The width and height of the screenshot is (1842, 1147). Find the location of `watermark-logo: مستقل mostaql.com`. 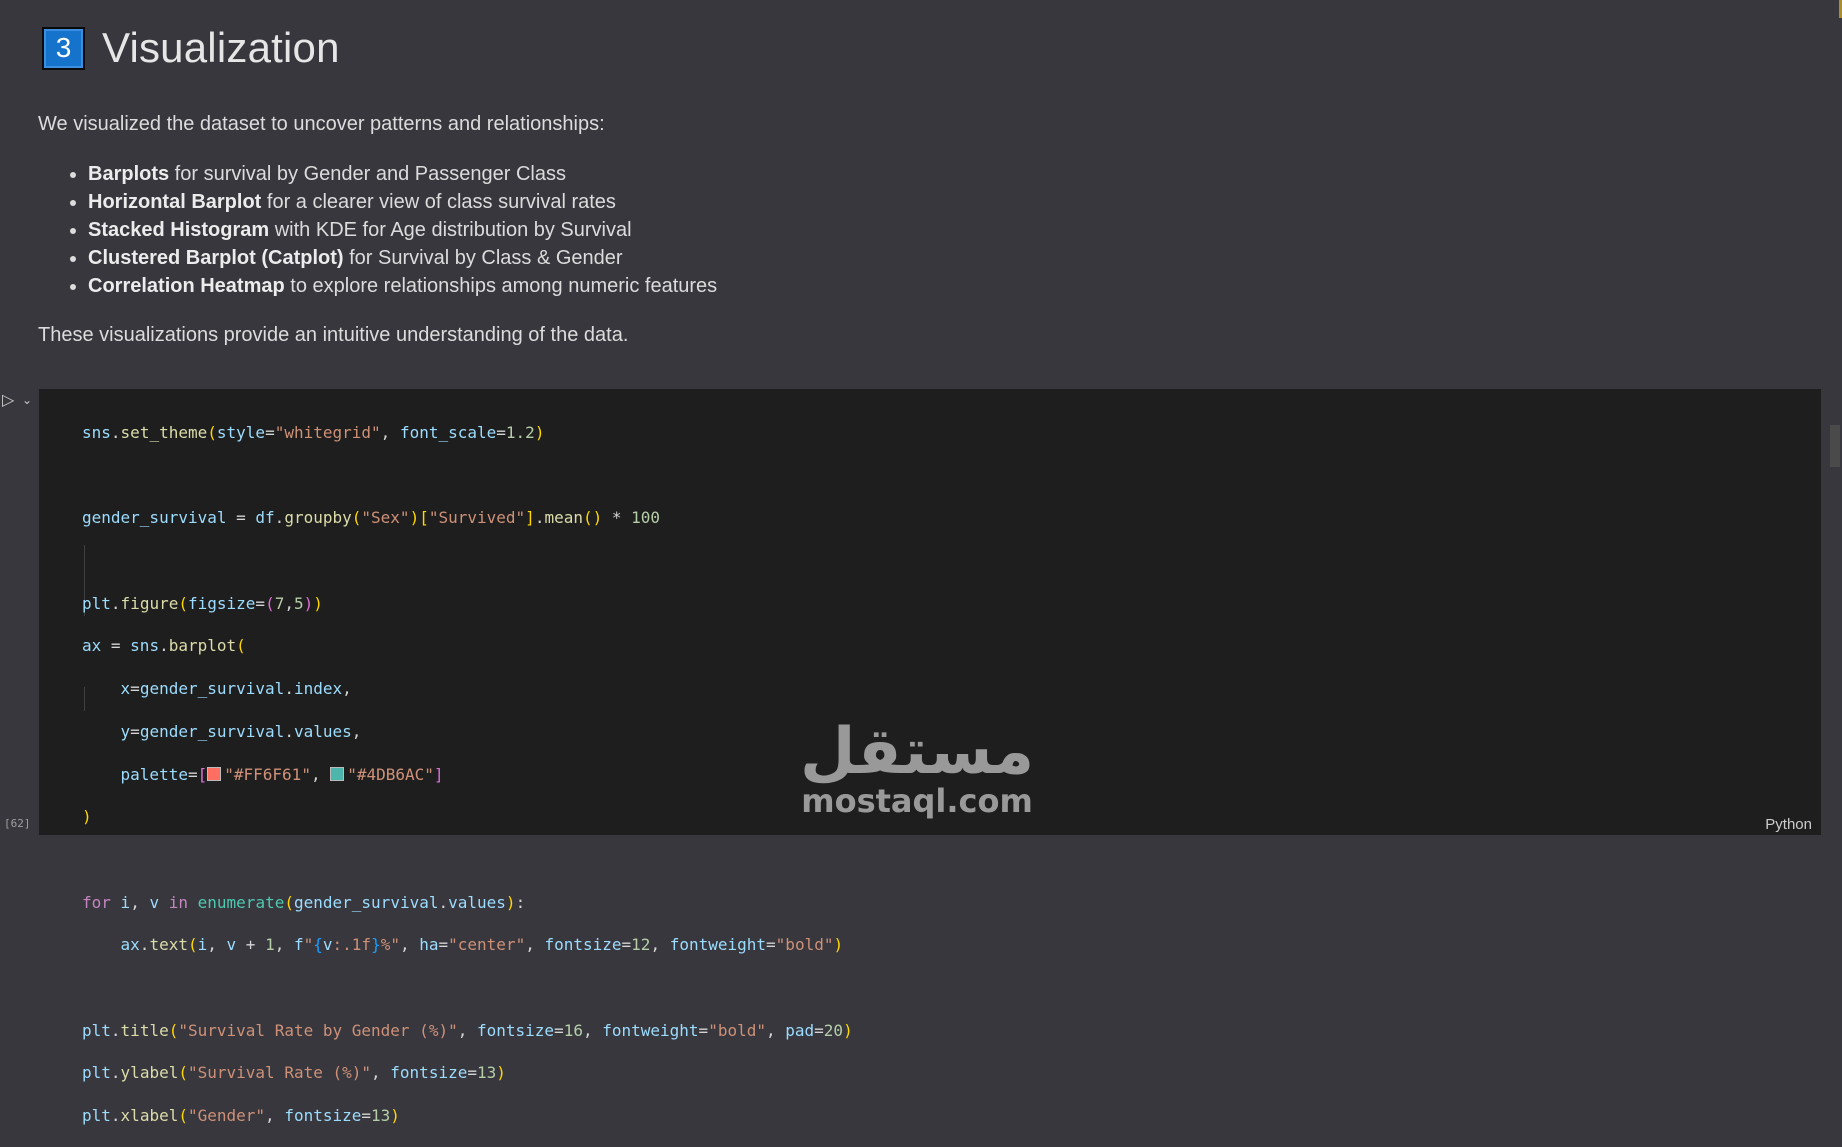

watermark-logo: مستقل mostaql.com is located at coordinates (917, 769).